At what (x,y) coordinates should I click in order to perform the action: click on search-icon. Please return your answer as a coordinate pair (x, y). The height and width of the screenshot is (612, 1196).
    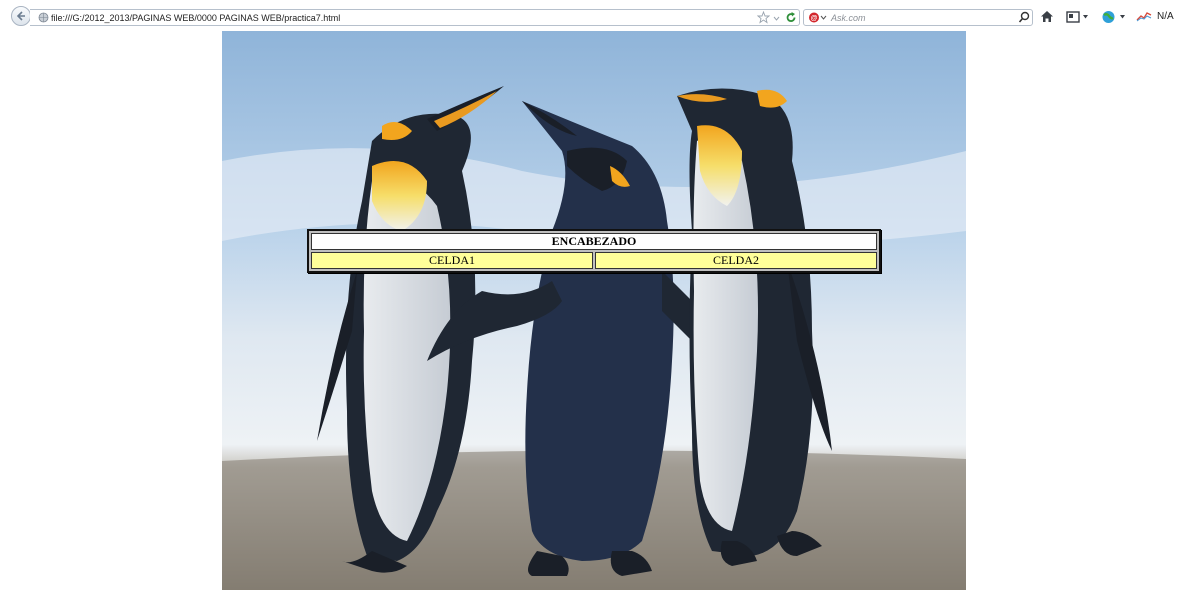
    Looking at the image, I should click on (1024, 17).